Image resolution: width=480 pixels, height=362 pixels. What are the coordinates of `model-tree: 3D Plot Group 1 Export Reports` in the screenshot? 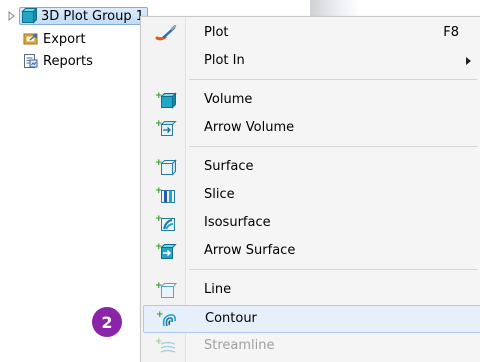 It's located at (80, 50).